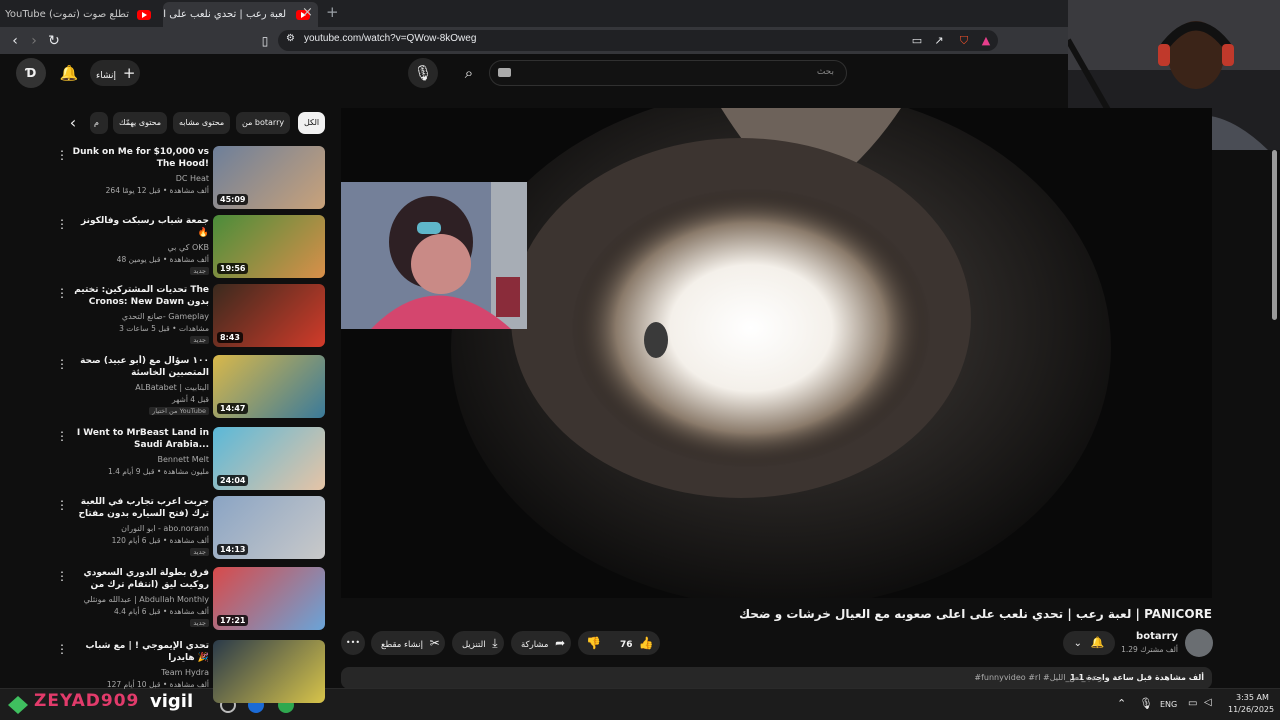  Describe the element at coordinates (157, 684) in the screenshot. I see `video-meta: 127 ألف مشاهدة • قبل 10 أيام` at that location.